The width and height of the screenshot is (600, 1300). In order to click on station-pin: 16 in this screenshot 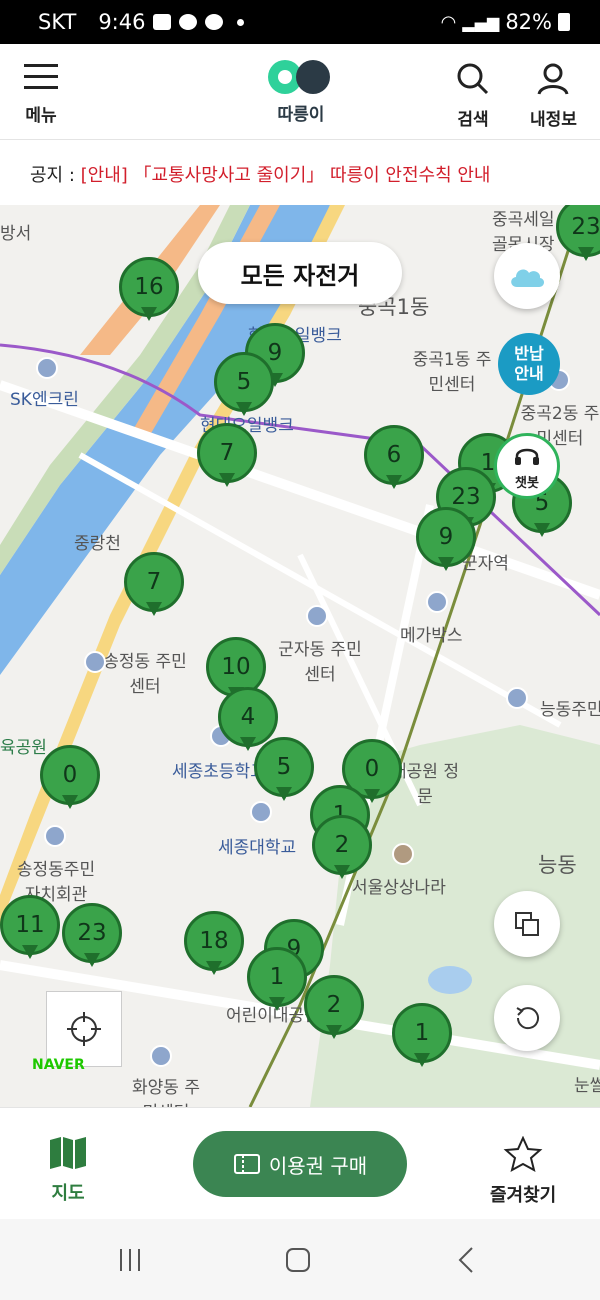, I will do `click(149, 293)`.